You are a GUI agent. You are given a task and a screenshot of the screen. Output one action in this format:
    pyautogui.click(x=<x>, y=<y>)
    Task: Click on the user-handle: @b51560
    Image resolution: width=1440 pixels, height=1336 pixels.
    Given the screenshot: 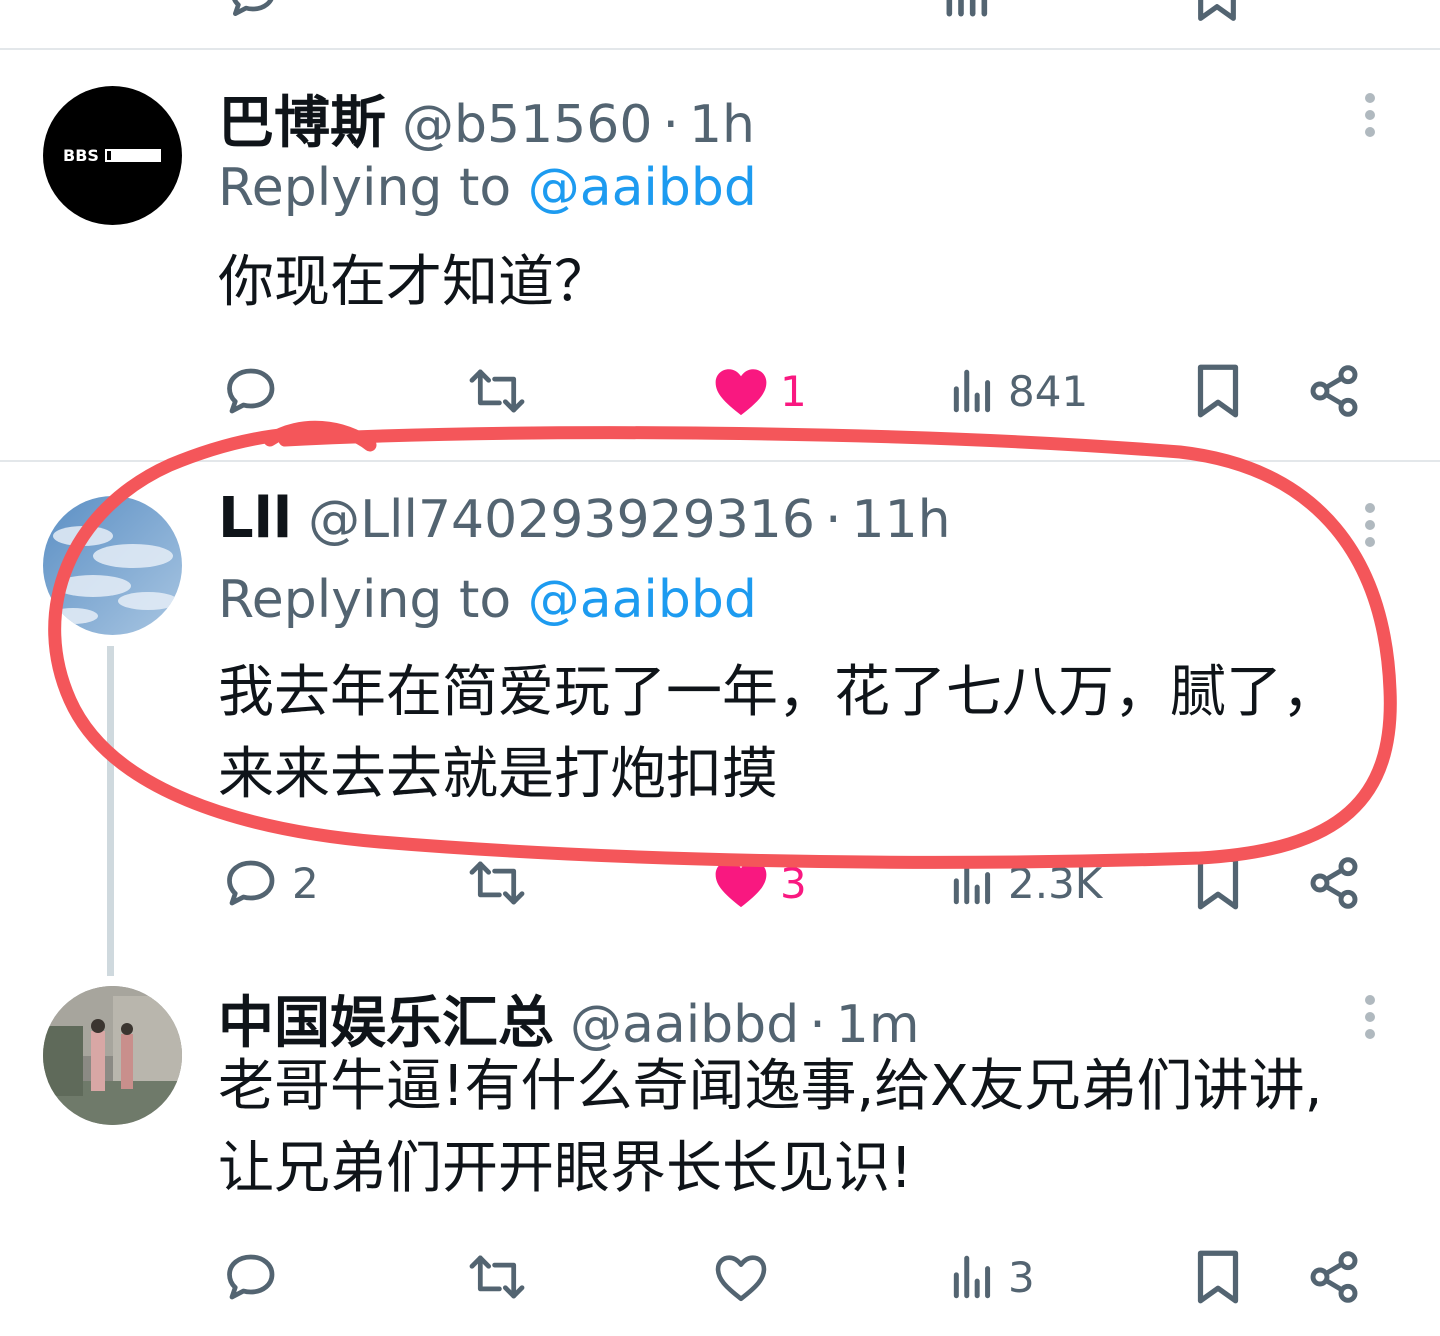 What is the action you would take?
    pyautogui.click(x=527, y=125)
    